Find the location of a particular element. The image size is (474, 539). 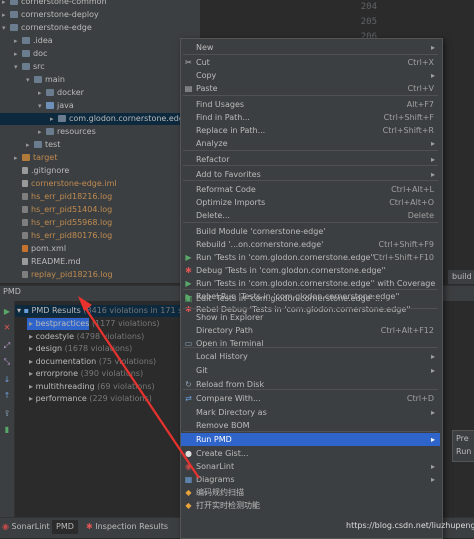

menu-item-copy: Copy ▸ is located at coordinates (310, 75).